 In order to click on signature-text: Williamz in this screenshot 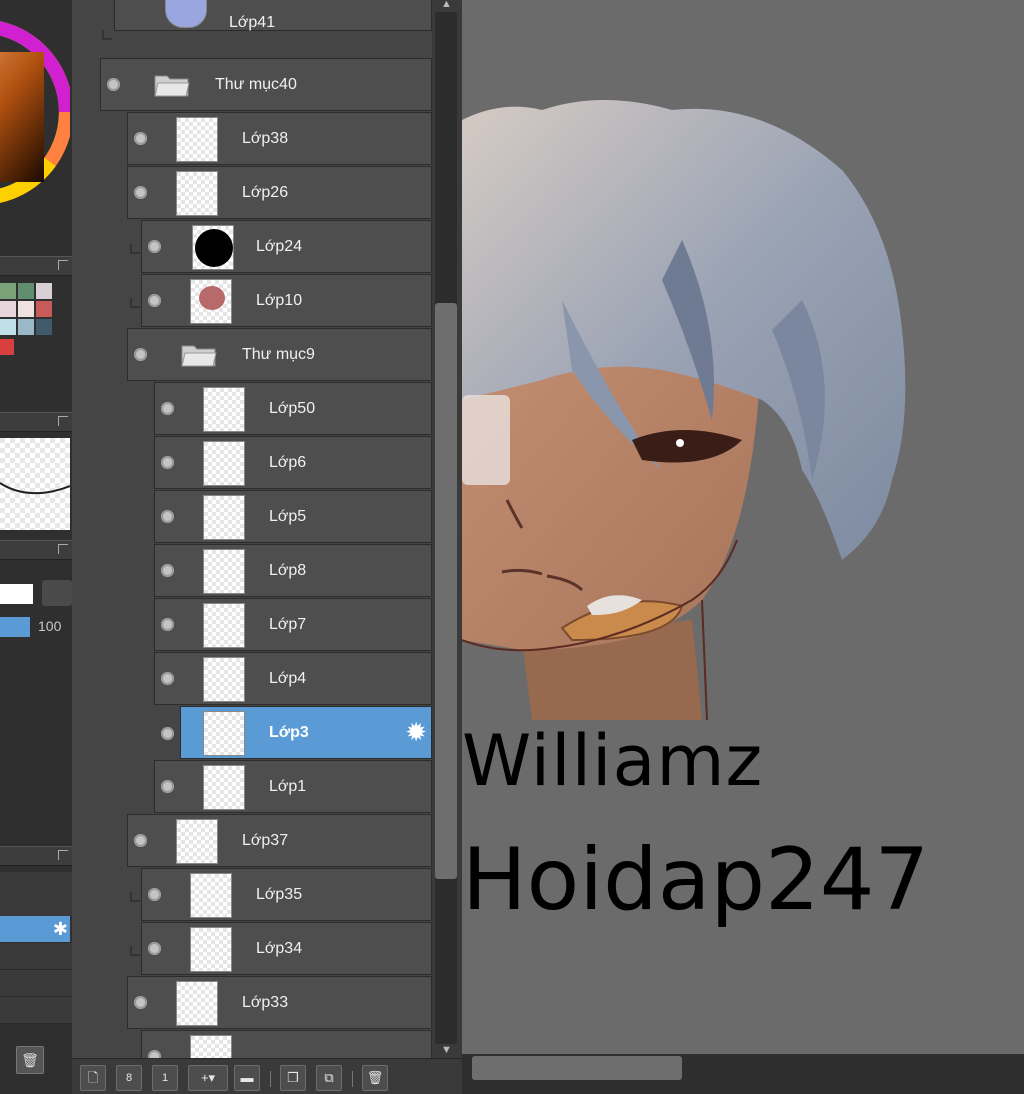, I will do `click(613, 761)`.